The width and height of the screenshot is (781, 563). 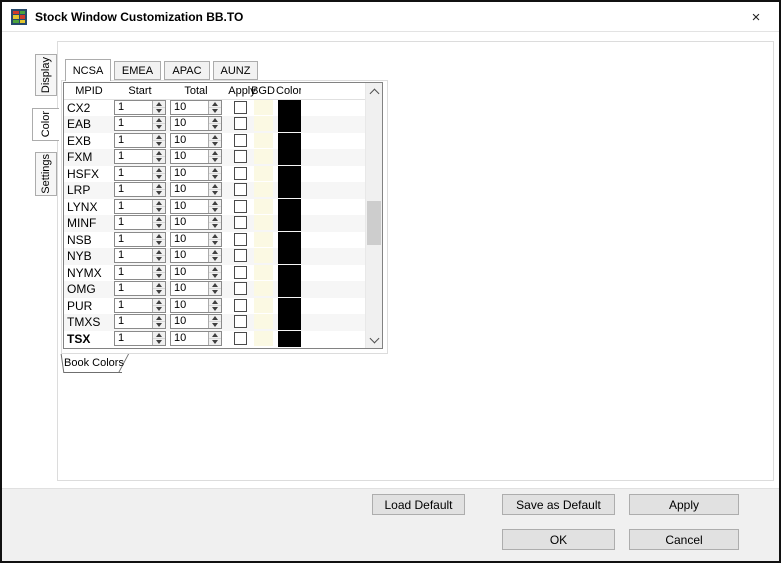 I want to click on tab-color: Color, so click(x=45, y=124).